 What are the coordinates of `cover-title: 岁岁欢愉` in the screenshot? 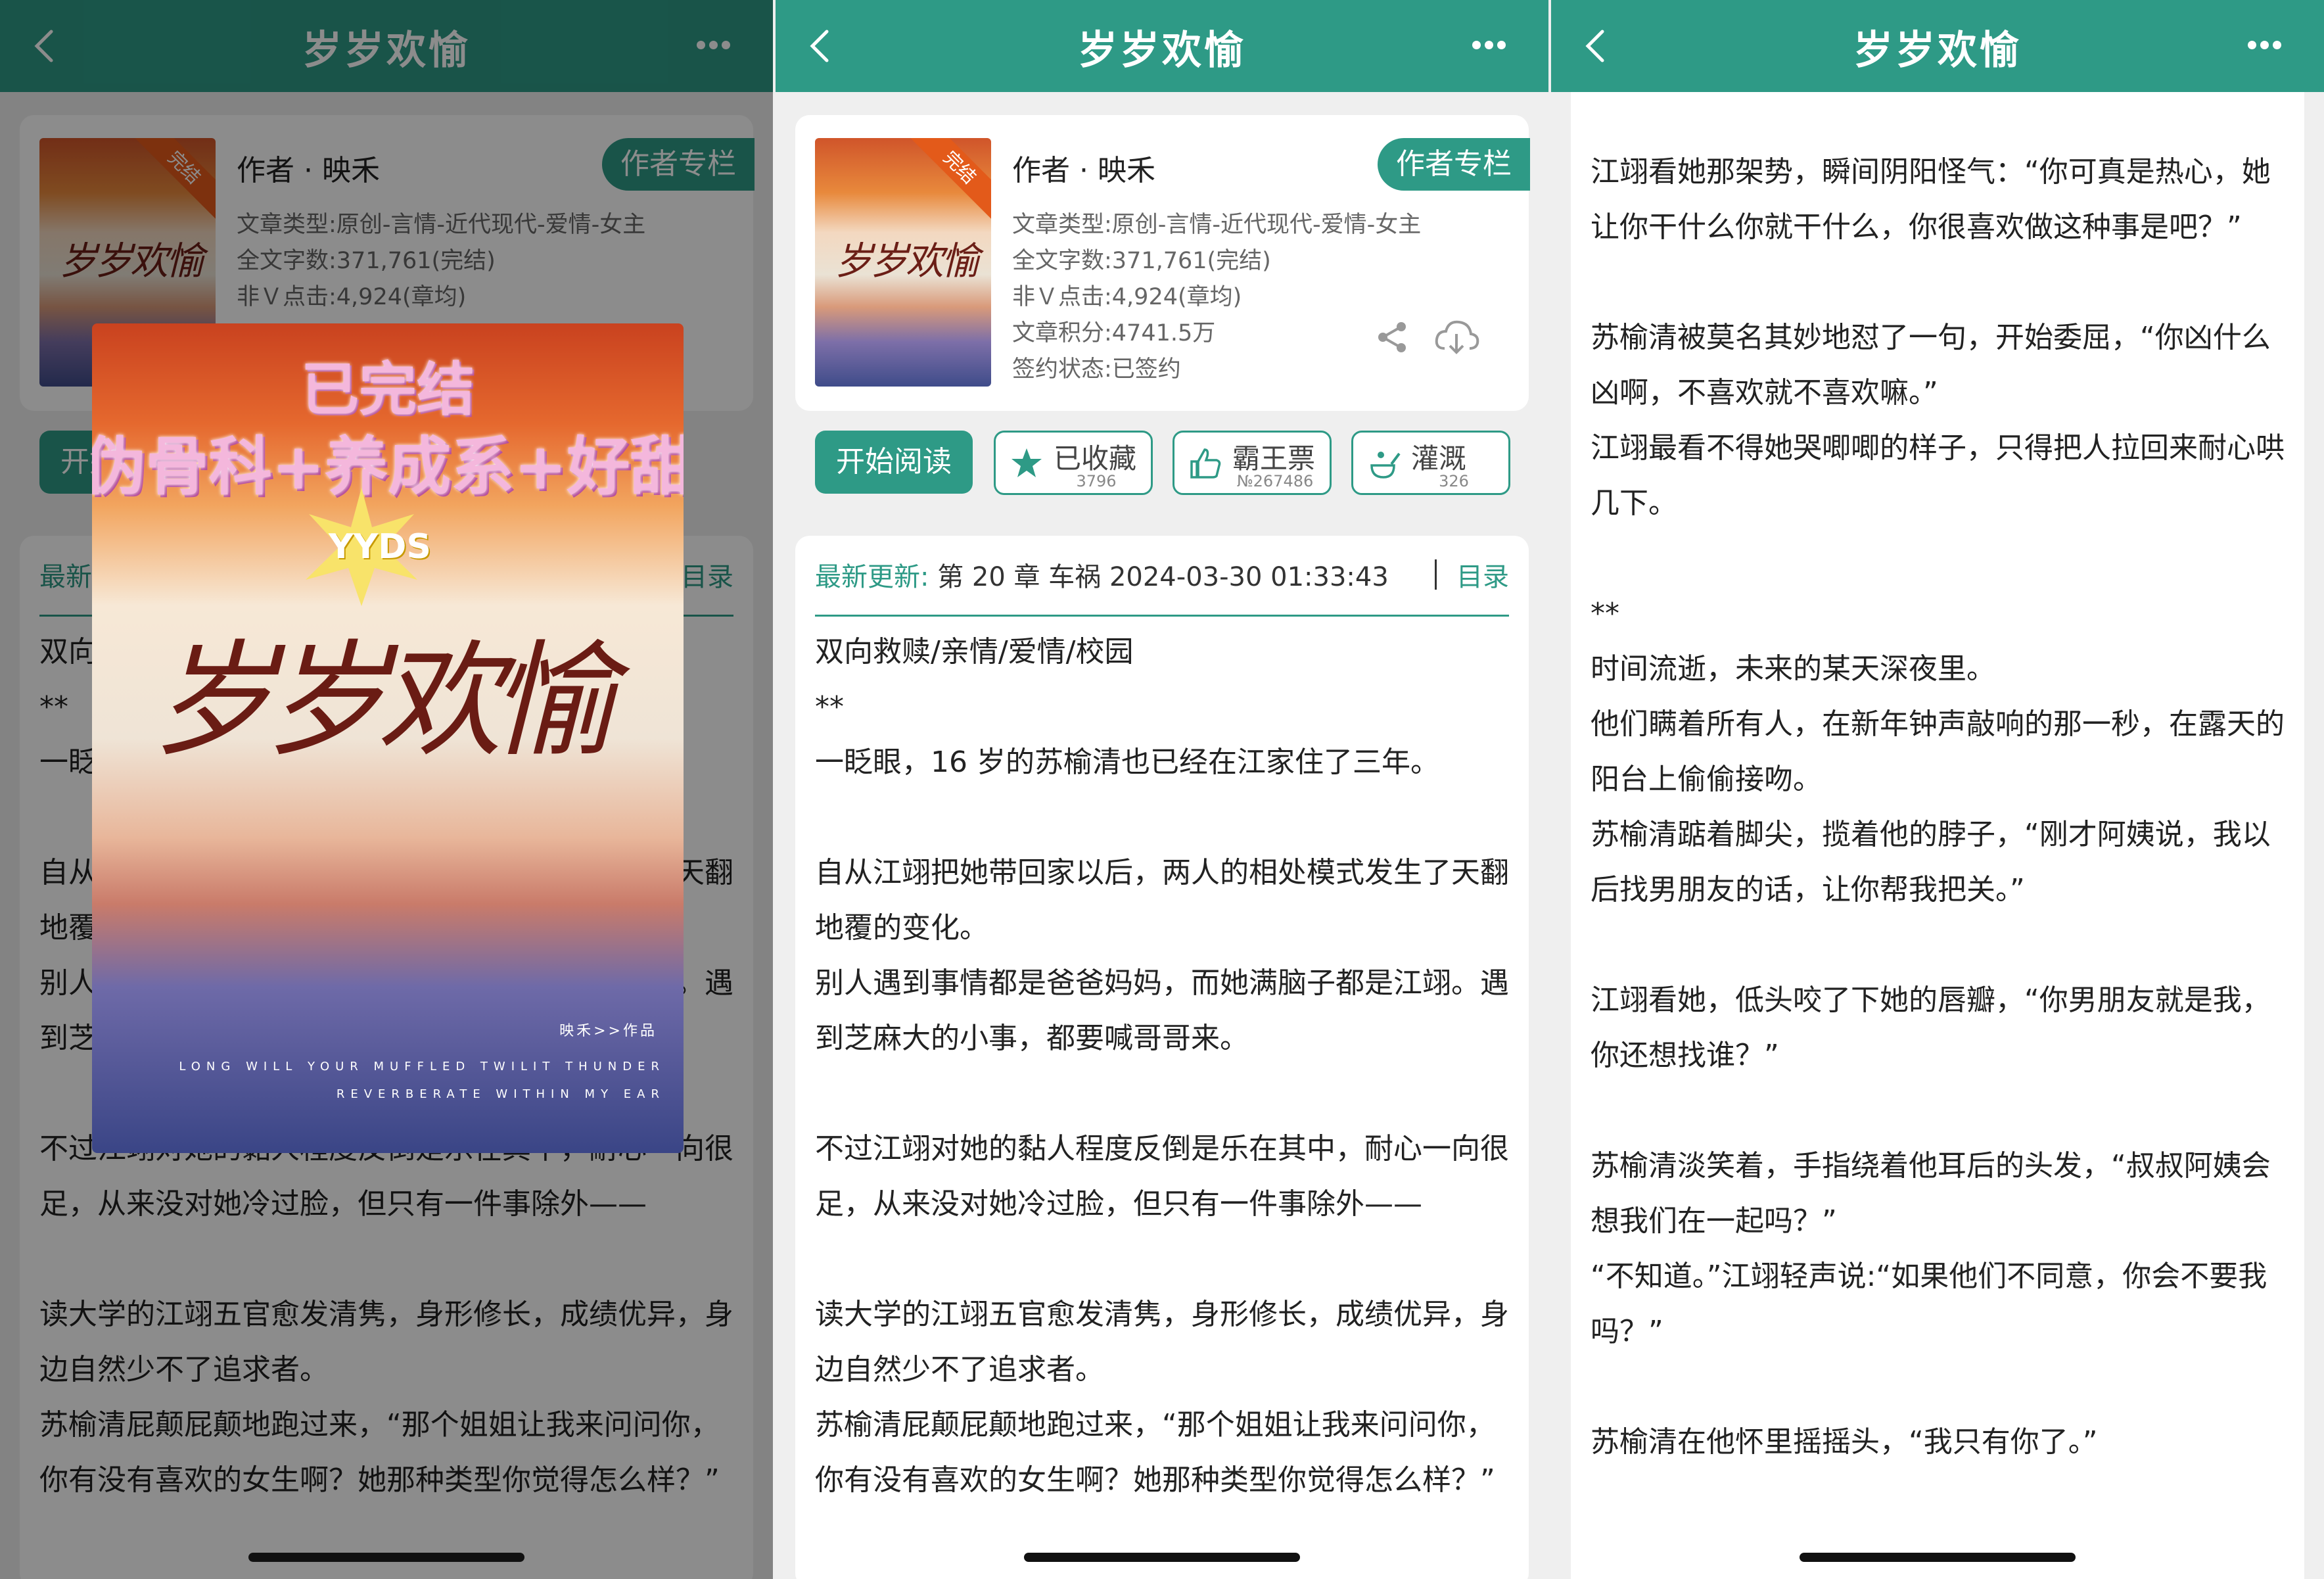 It's located at (907, 261).